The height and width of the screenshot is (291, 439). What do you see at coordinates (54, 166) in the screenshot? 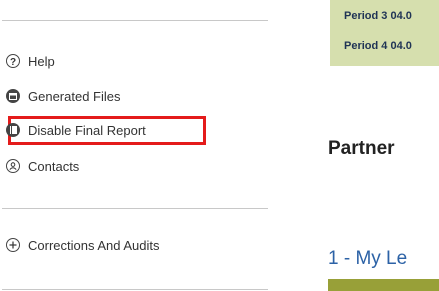
I see `sidebar-item-label: Contacts` at bounding box center [54, 166].